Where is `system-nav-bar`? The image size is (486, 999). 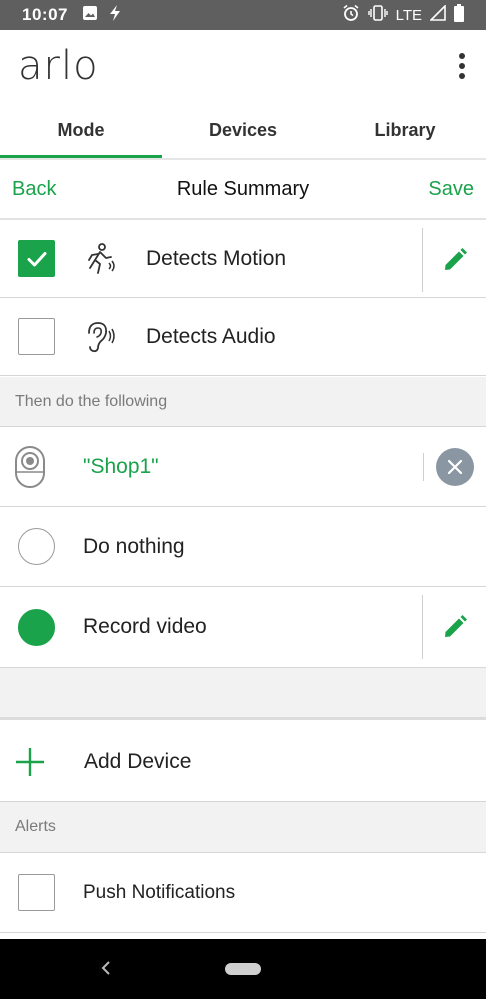
system-nav-bar is located at coordinates (243, 969).